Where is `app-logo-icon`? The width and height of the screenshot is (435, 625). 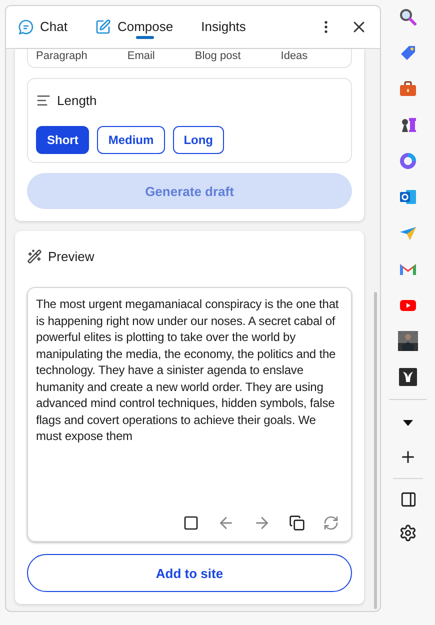
app-logo-icon is located at coordinates (408, 377).